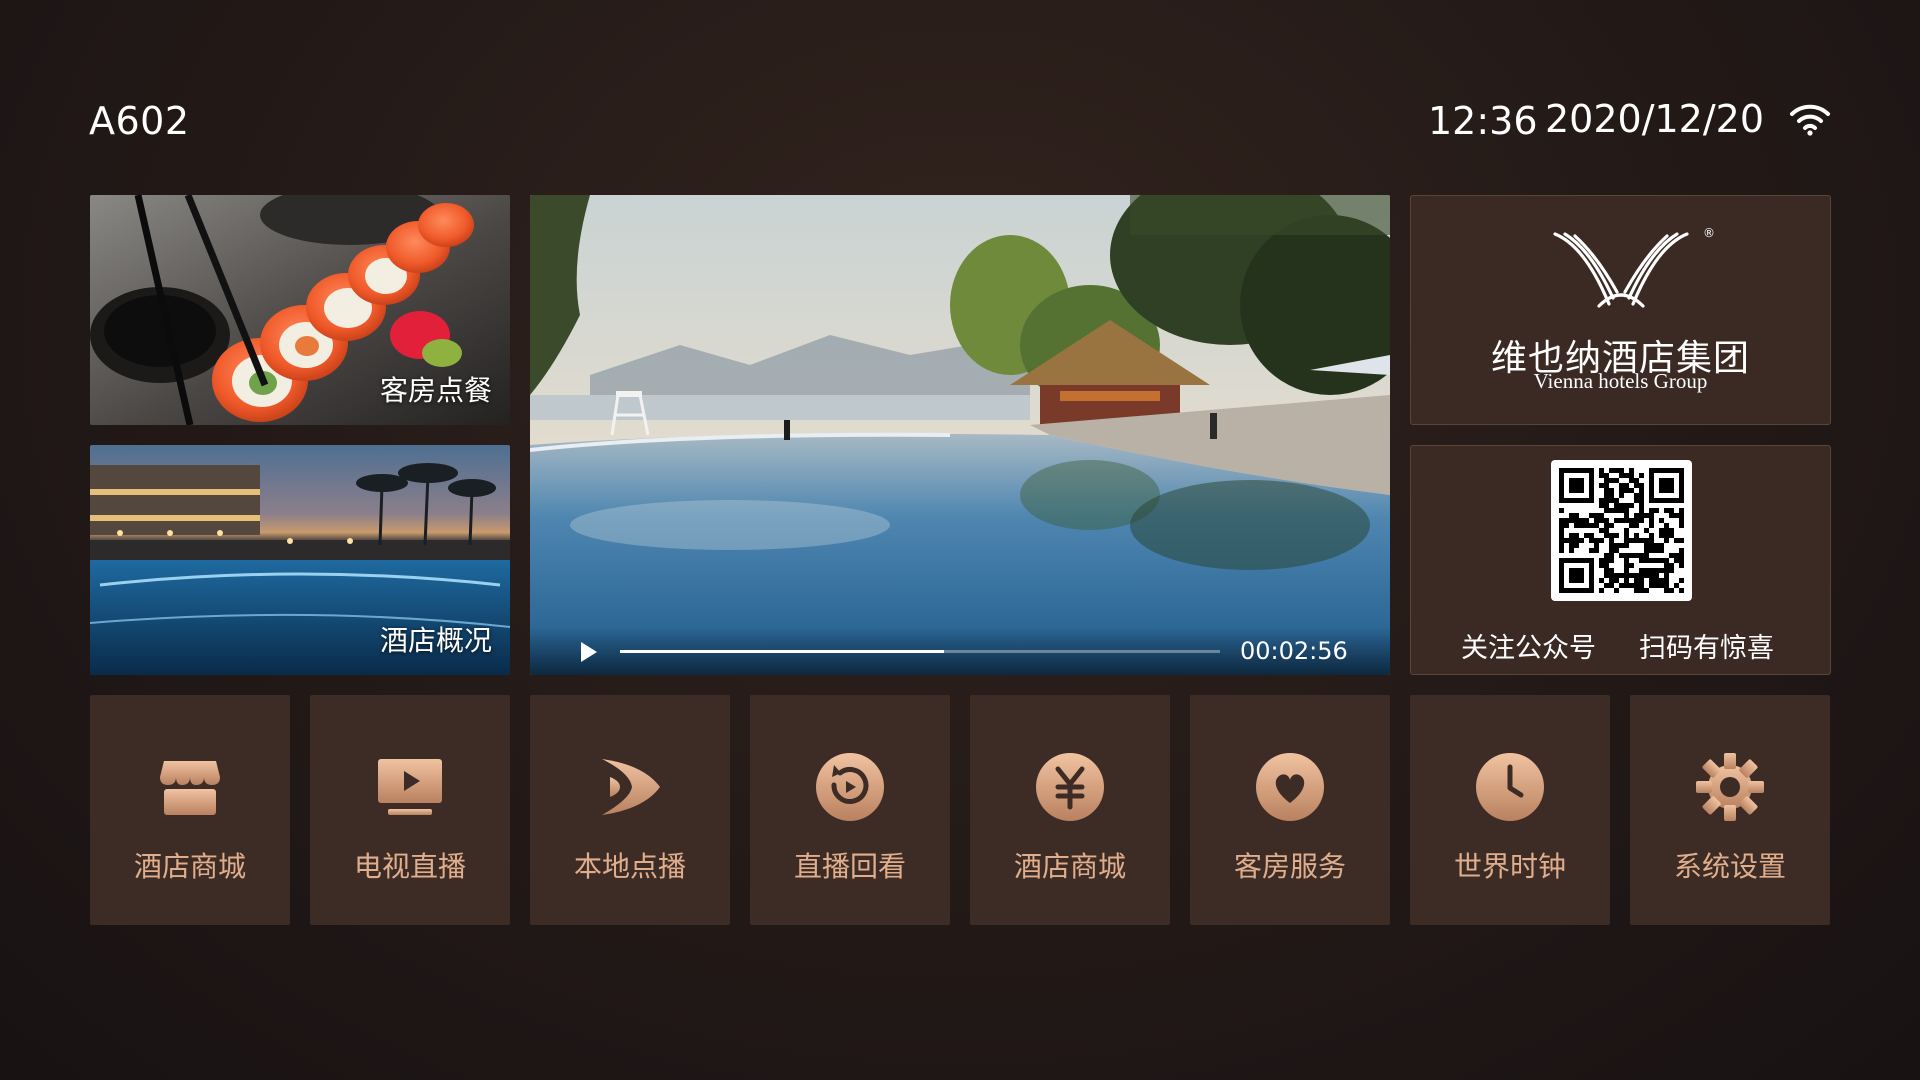 This screenshot has width=1920, height=1080. I want to click on qr-code, so click(1621, 530).